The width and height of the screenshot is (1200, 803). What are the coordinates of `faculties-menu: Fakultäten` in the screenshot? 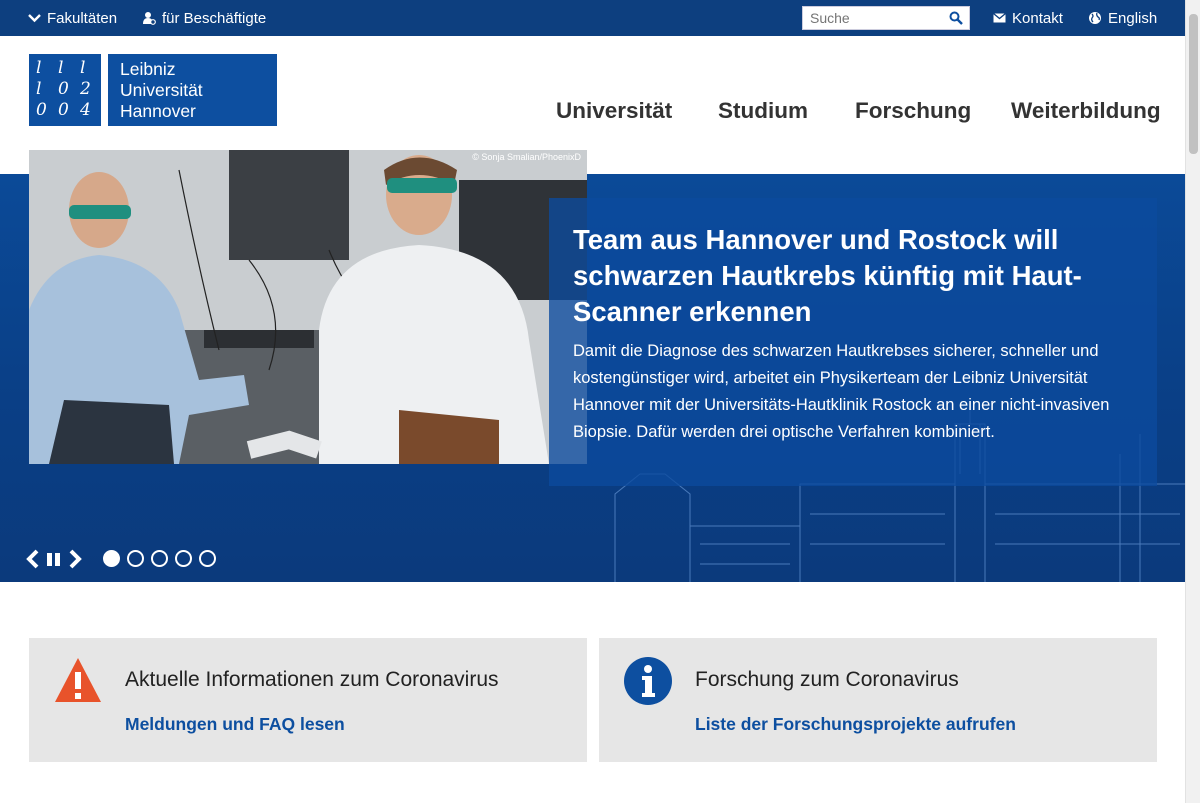 It's located at (72, 18).